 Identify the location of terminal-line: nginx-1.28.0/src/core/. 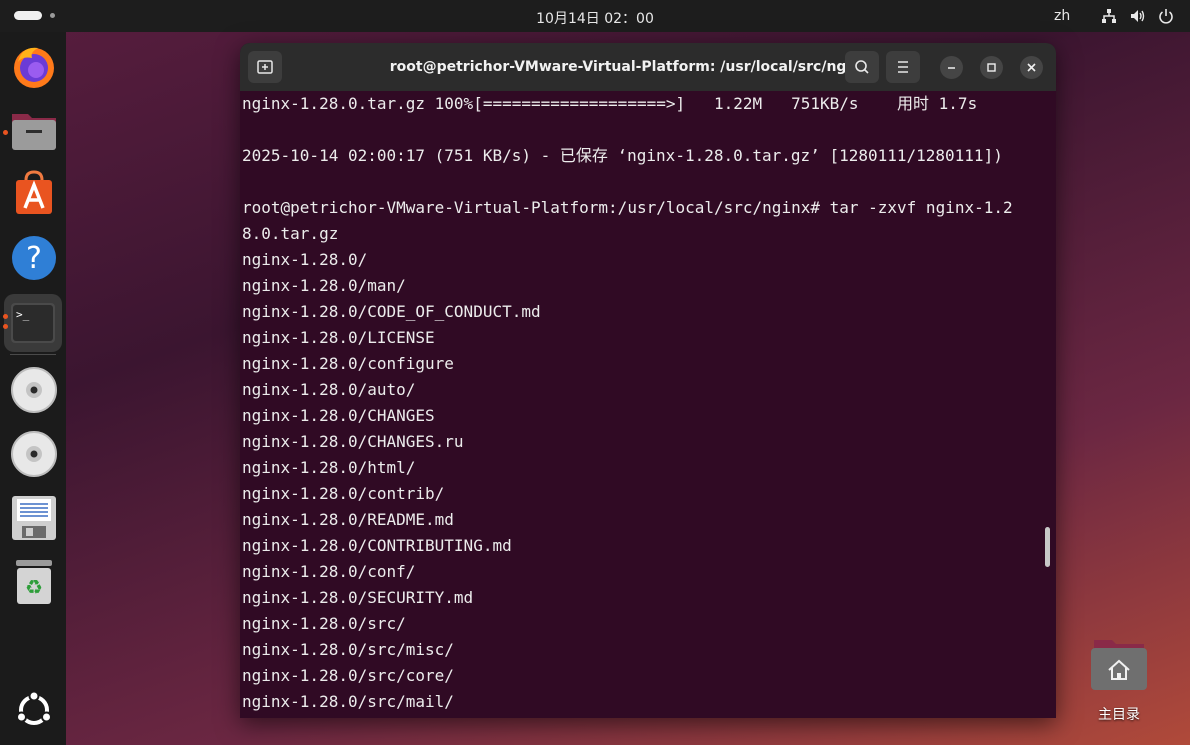
(348, 675).